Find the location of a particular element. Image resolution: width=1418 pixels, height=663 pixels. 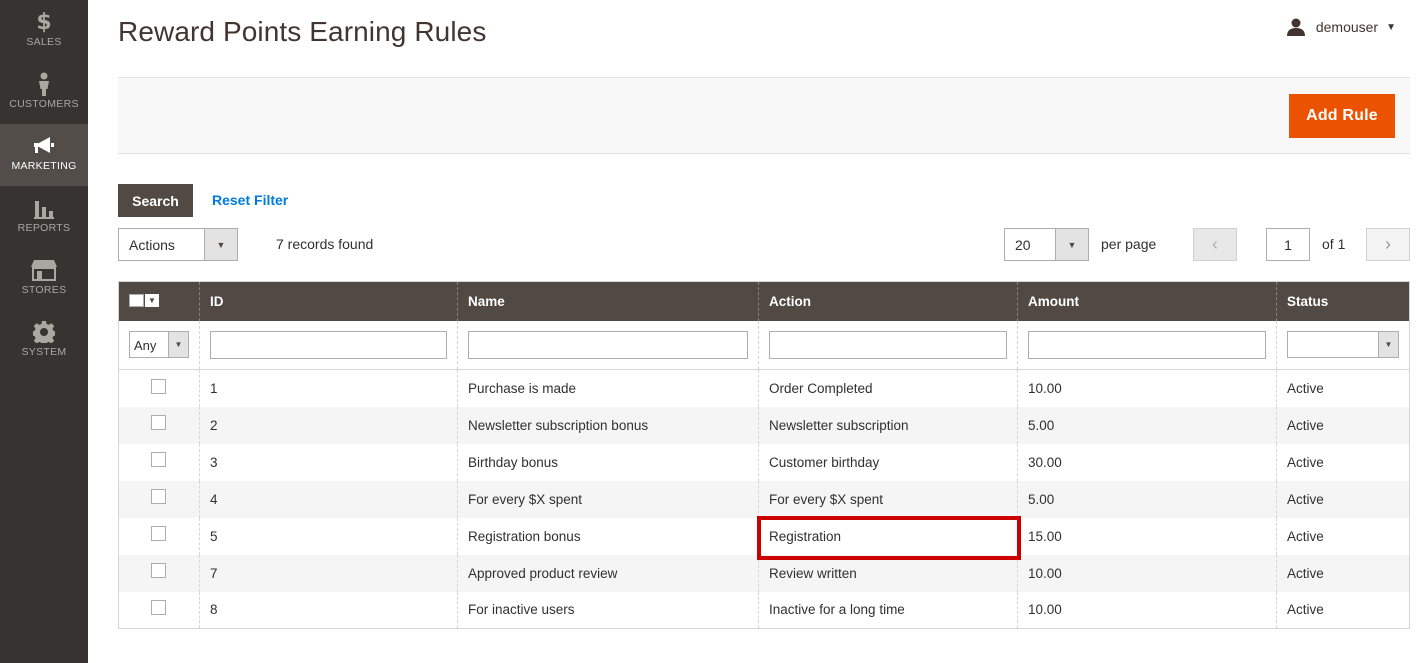

sidebar-item-reports: REPORTS is located at coordinates (44, 217).